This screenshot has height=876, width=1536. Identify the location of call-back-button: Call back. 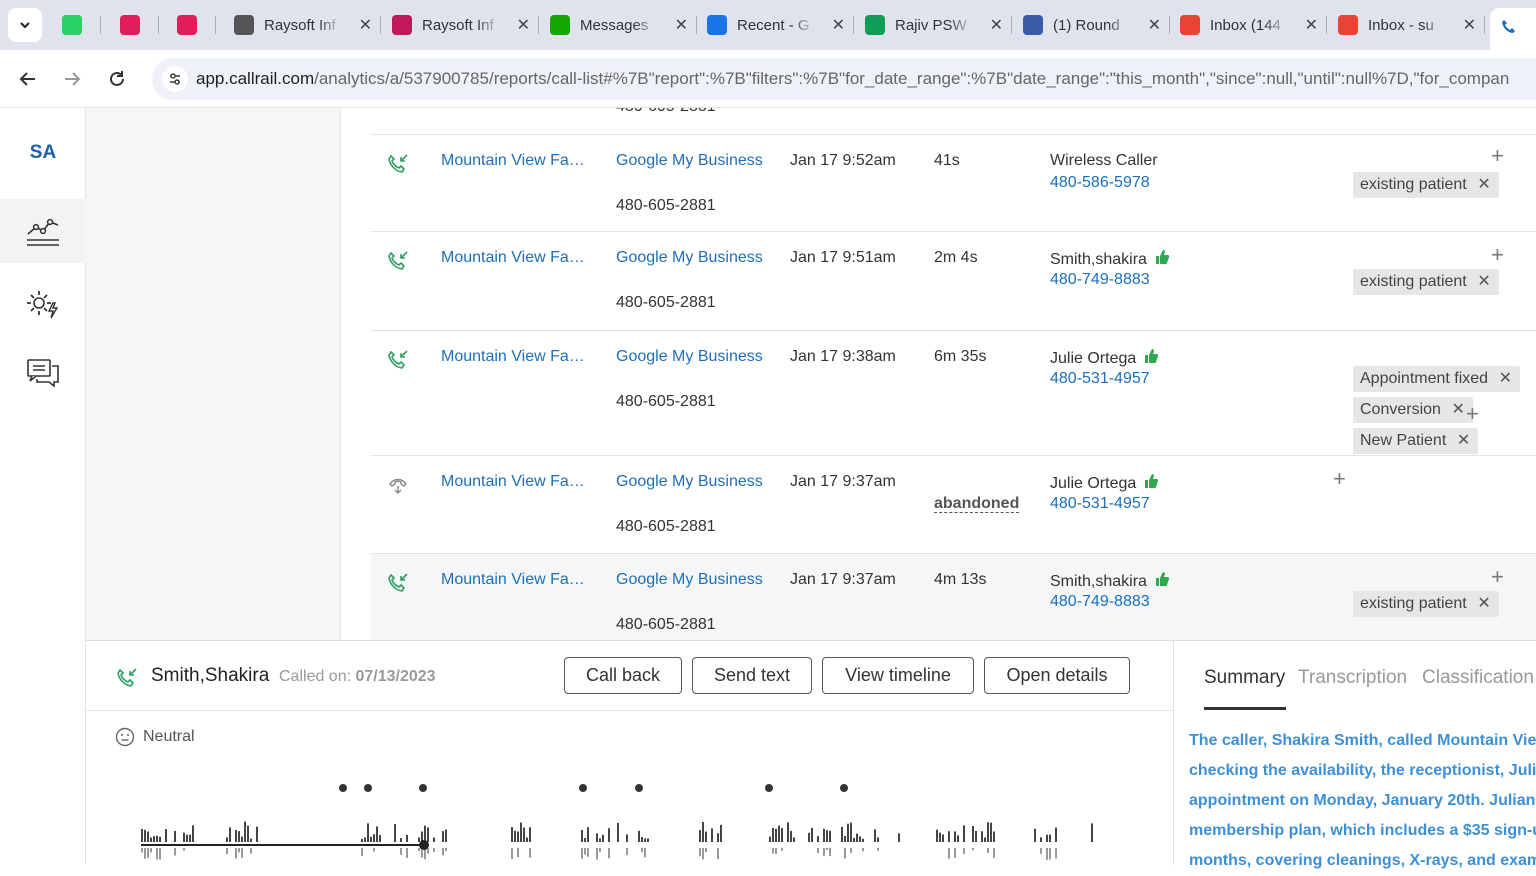
(623, 675).